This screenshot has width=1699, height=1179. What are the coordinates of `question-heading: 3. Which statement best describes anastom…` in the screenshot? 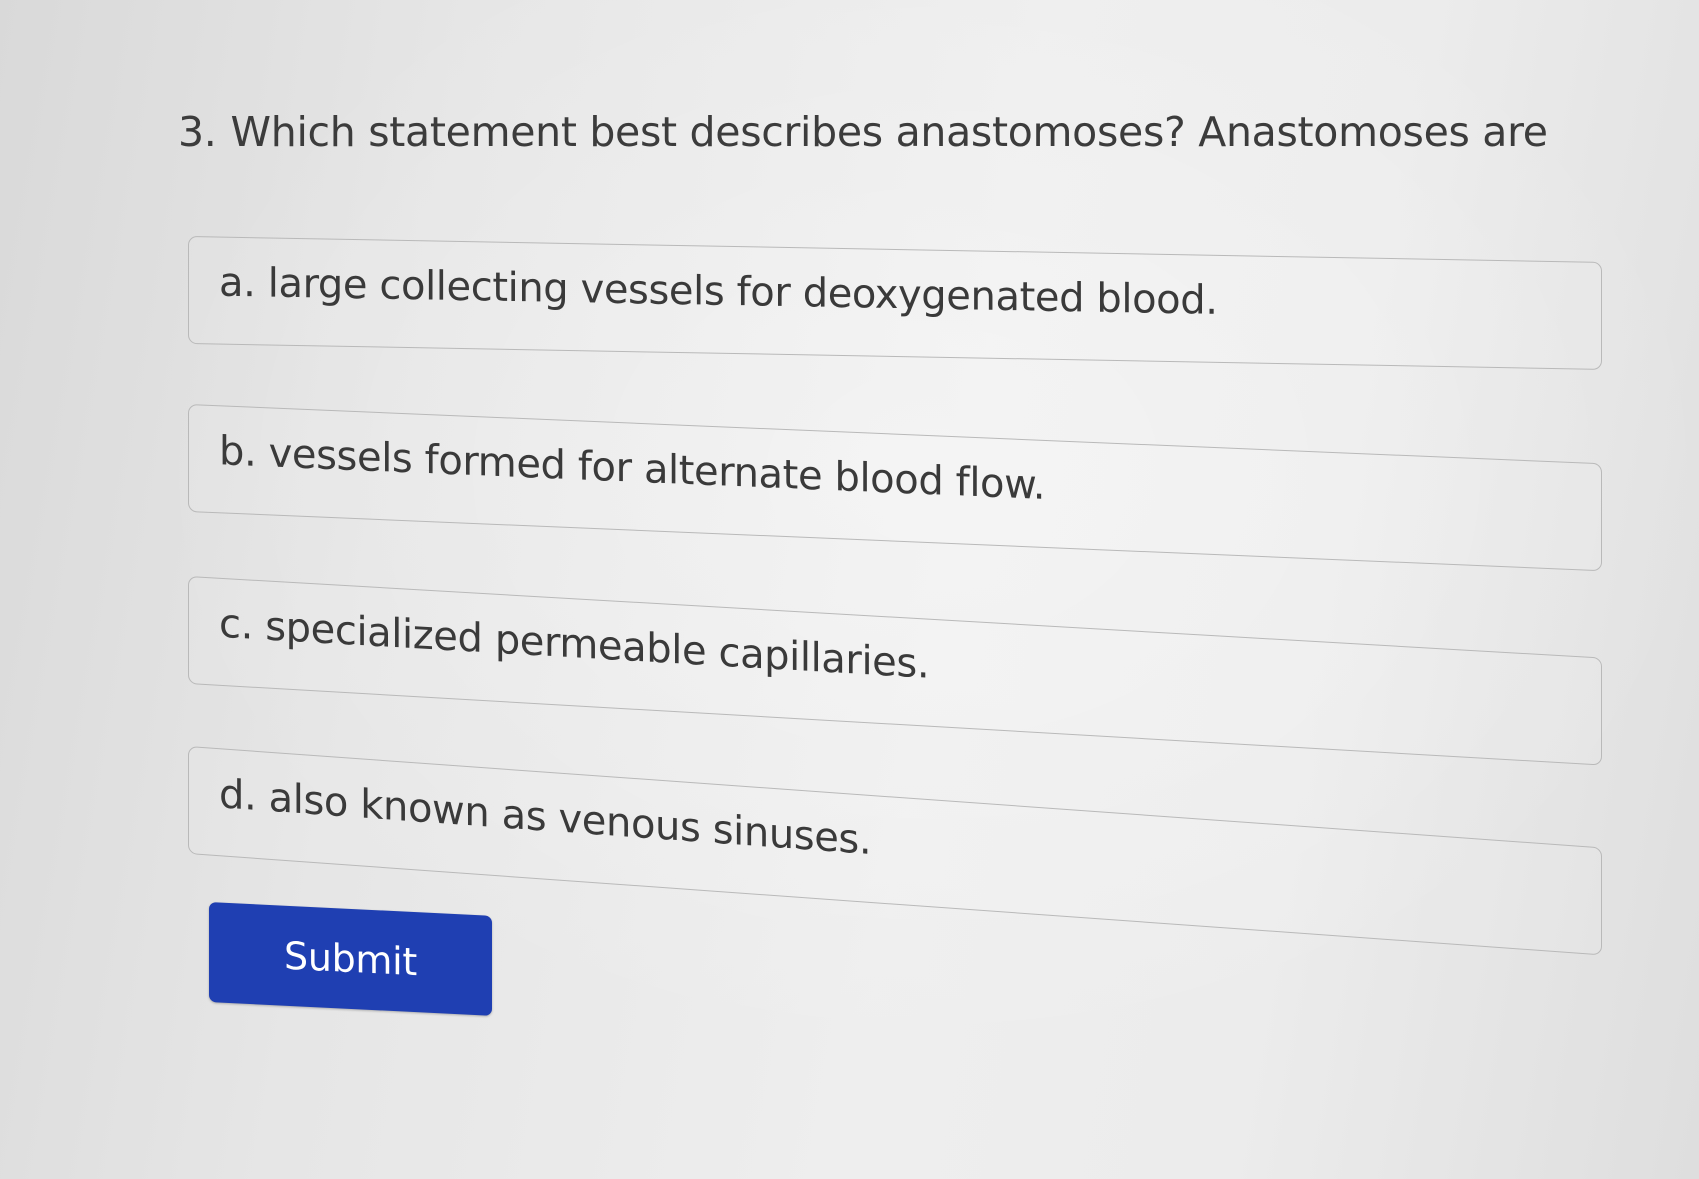 It's located at (863, 132).